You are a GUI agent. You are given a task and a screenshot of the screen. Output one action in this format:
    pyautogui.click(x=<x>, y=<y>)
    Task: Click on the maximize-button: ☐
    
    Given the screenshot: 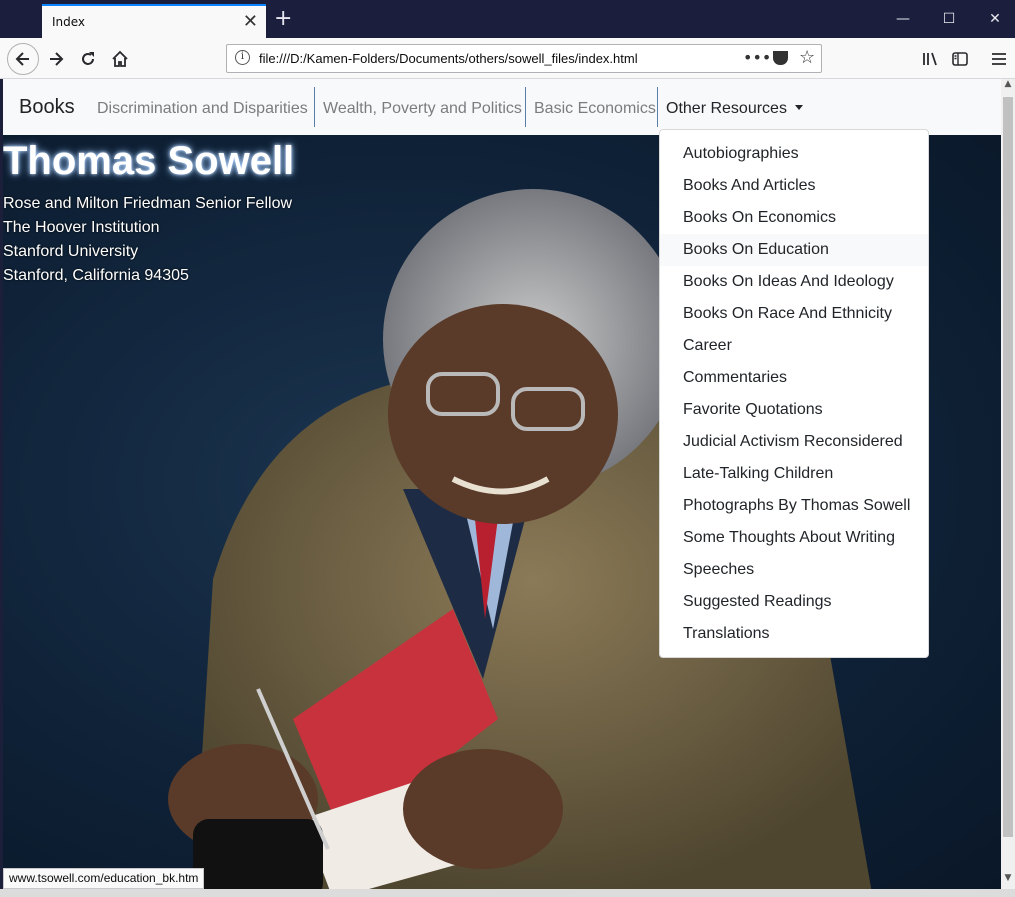 What is the action you would take?
    pyautogui.click(x=949, y=19)
    